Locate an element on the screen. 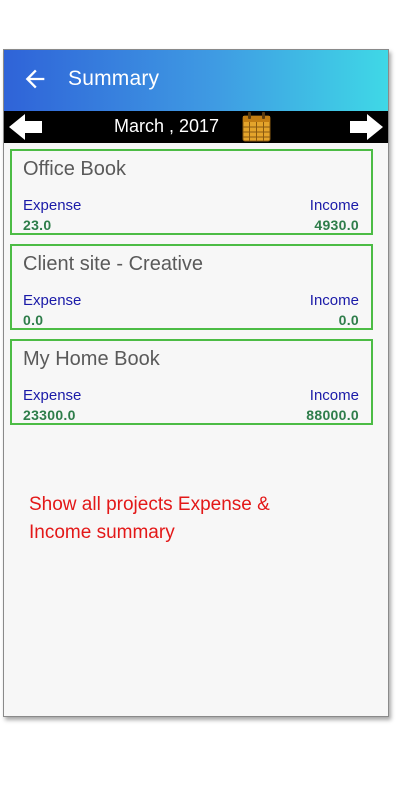 The height and width of the screenshot is (800, 400). calendar-icon is located at coordinates (256, 126).